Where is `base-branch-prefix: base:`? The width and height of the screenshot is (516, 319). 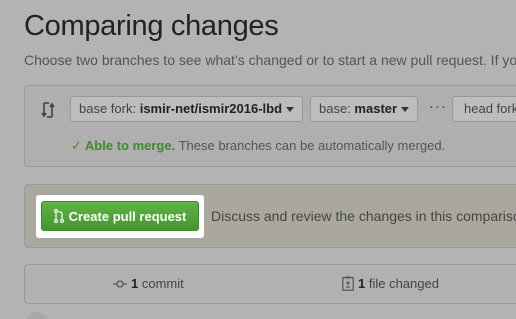
base-branch-prefix: base: is located at coordinates (337, 108).